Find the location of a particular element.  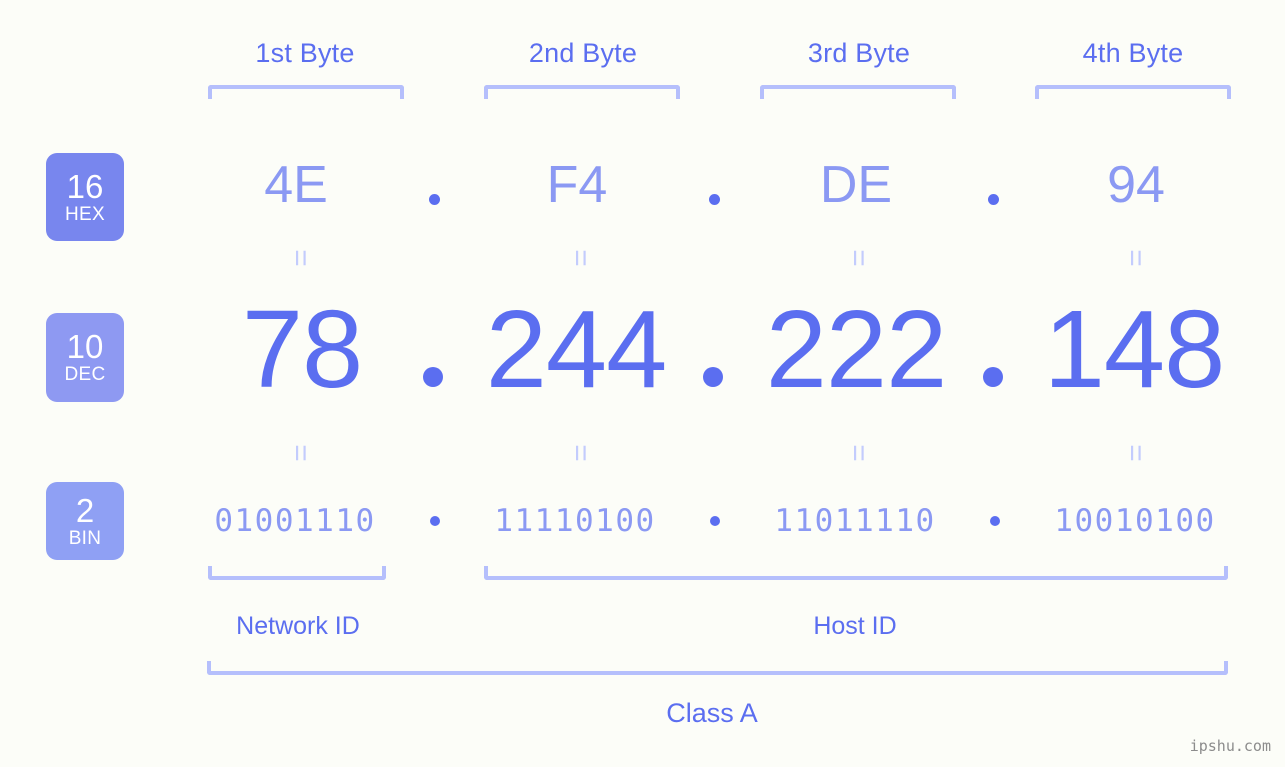

hex-octet-4: 94 is located at coordinates (1136, 185).